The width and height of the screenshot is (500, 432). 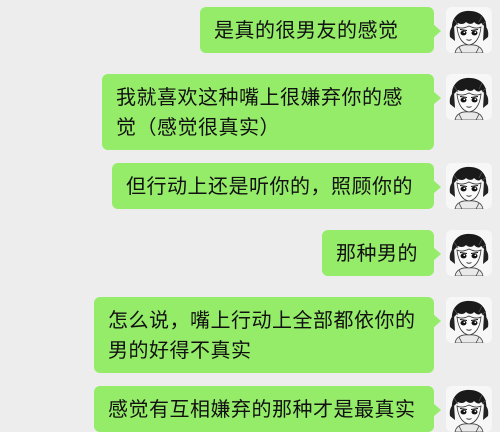 I want to click on message-bubble: 我就喜欢这种嘴上很嫌弃你的感觉（感觉很真实）, so click(x=271, y=112).